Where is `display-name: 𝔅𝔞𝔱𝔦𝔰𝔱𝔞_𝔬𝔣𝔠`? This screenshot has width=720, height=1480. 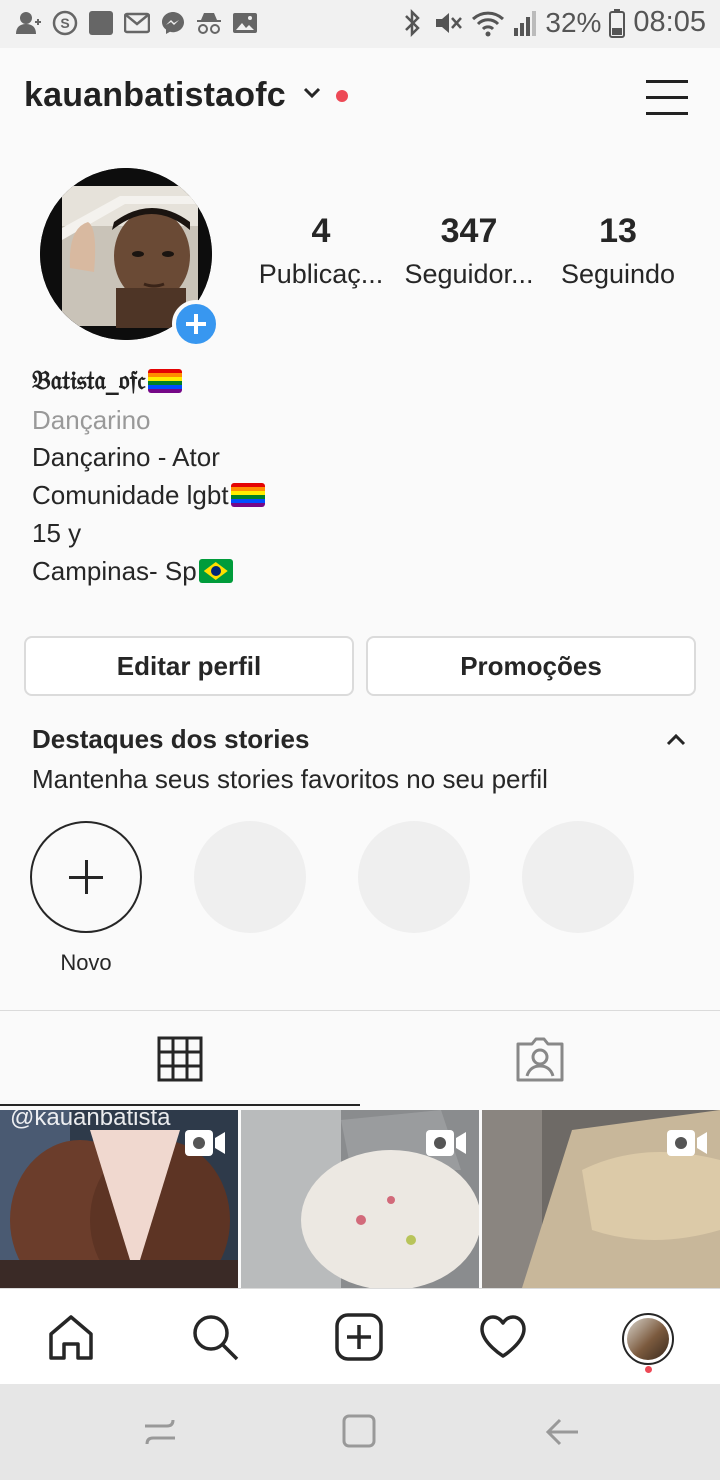
display-name: 𝔅𝔞𝔱𝔦𝔰𝔱𝔞_𝔬𝔣𝔠 is located at coordinates (89, 380).